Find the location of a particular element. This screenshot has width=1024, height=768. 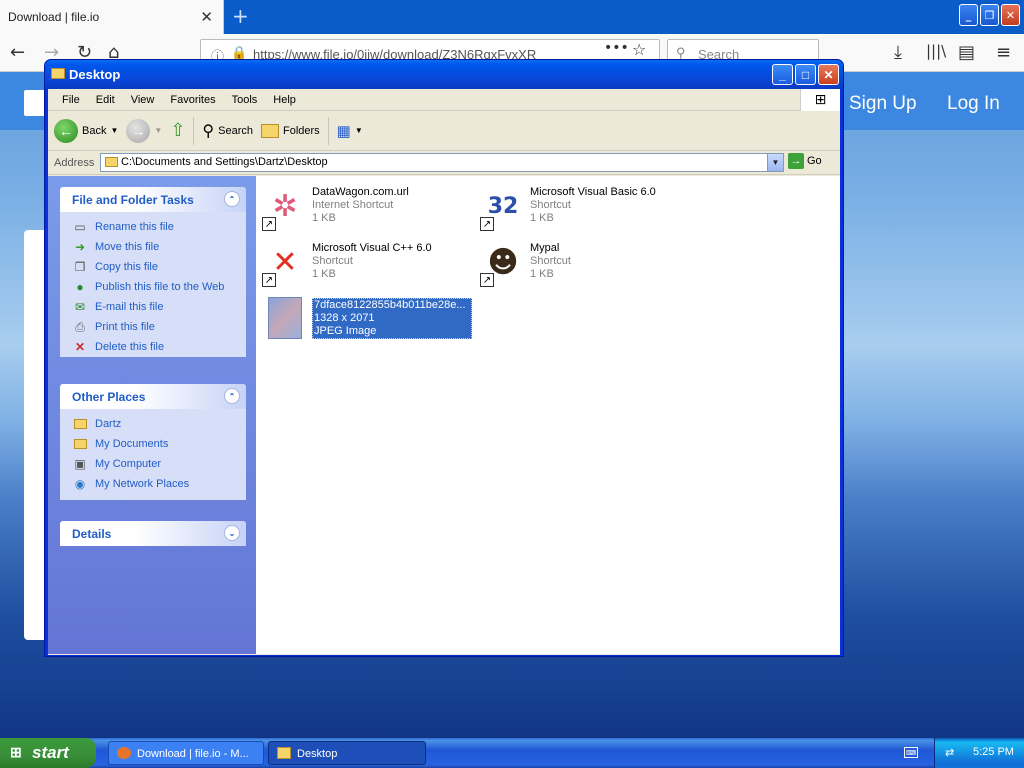

copy-task: ❐ Copy this file is located at coordinates (153, 267).